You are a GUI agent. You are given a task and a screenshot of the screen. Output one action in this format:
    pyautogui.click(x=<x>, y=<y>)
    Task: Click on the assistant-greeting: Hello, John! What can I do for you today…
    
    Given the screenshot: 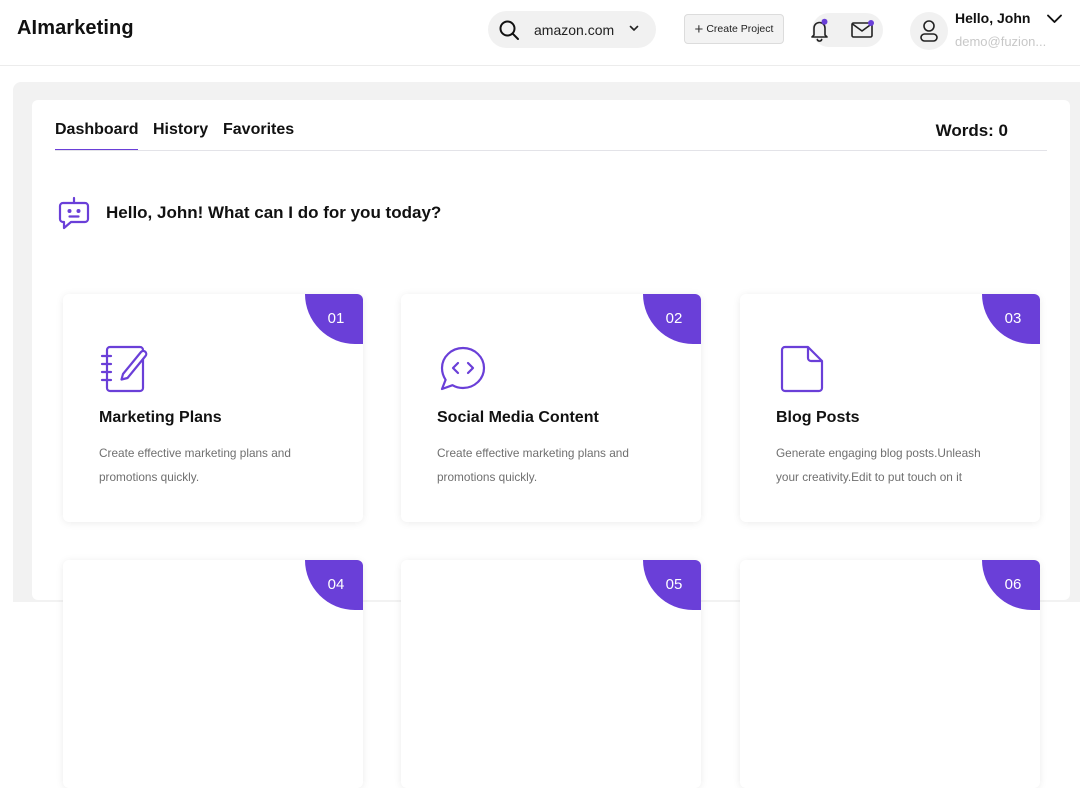 What is the action you would take?
    pyautogui.click(x=274, y=212)
    